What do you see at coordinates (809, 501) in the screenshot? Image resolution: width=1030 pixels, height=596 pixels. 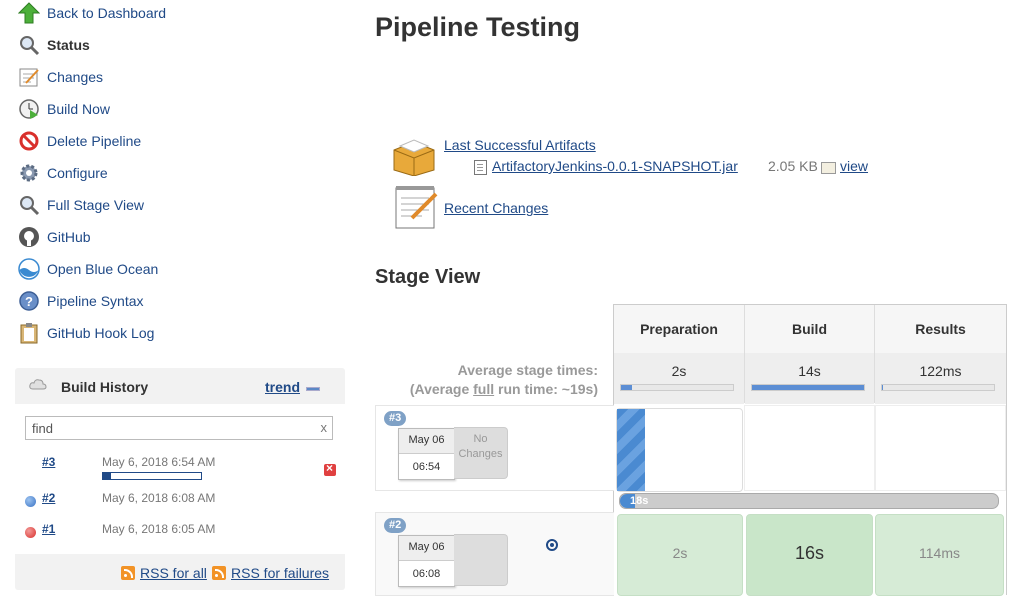 I see `run-progress-bar: 18s` at bounding box center [809, 501].